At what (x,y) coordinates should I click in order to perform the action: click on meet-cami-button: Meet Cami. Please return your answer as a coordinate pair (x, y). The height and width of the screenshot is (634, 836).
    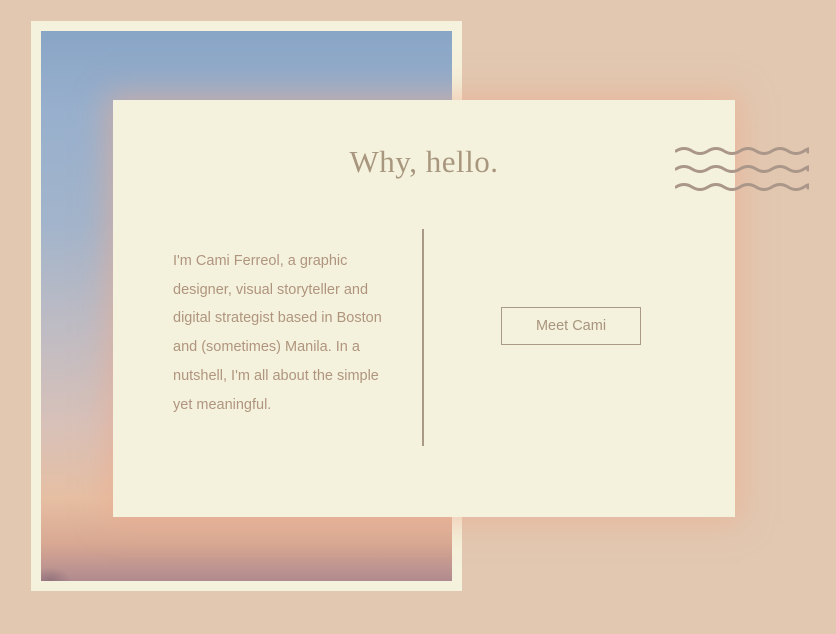
    Looking at the image, I should click on (571, 326).